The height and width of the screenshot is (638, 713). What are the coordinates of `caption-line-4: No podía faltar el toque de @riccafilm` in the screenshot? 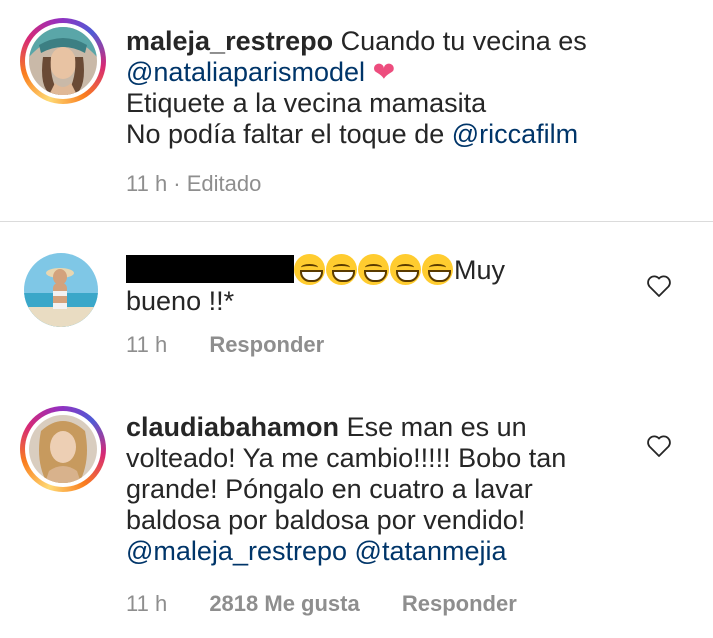 It's located at (356, 134).